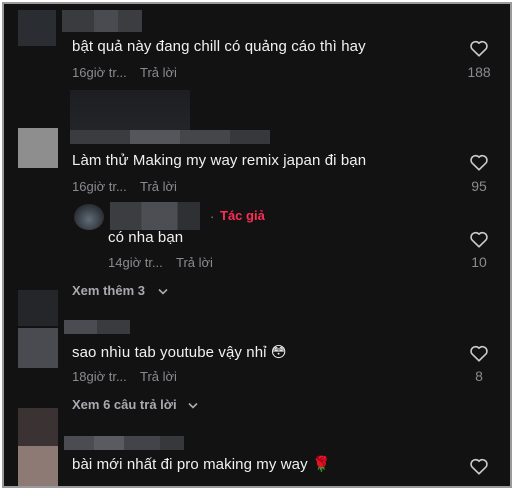 This screenshot has height=490, width=514. I want to click on reply-avatar, so click(89, 217).